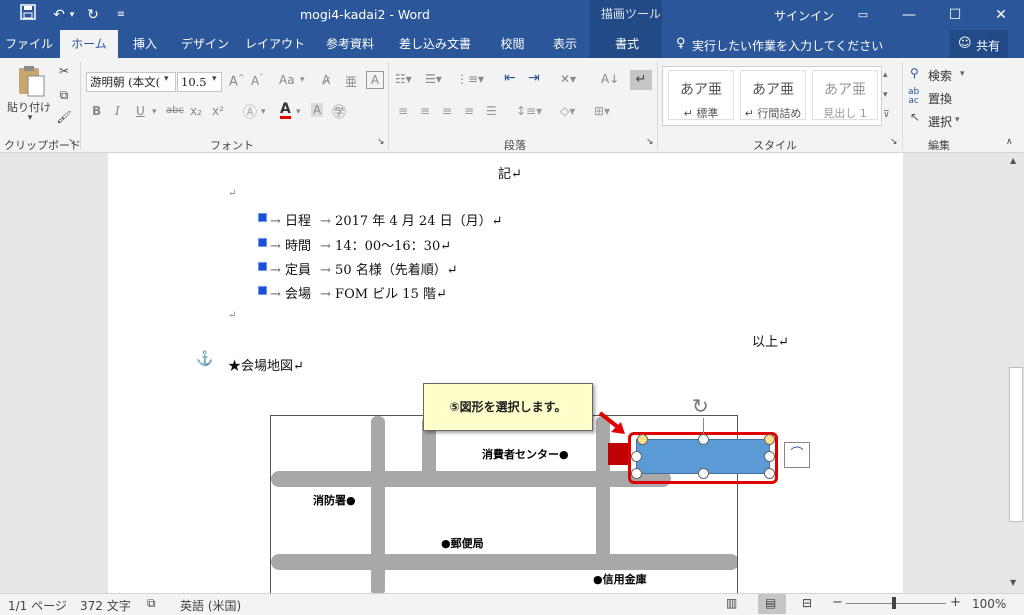  Describe the element at coordinates (339, 112) in the screenshot. I see `enclose-char-icon: ㊫` at that location.